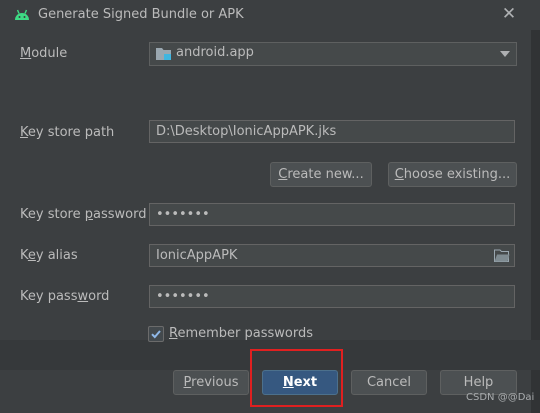 The height and width of the screenshot is (413, 540). I want to click on checkmark-icon, so click(156, 334).